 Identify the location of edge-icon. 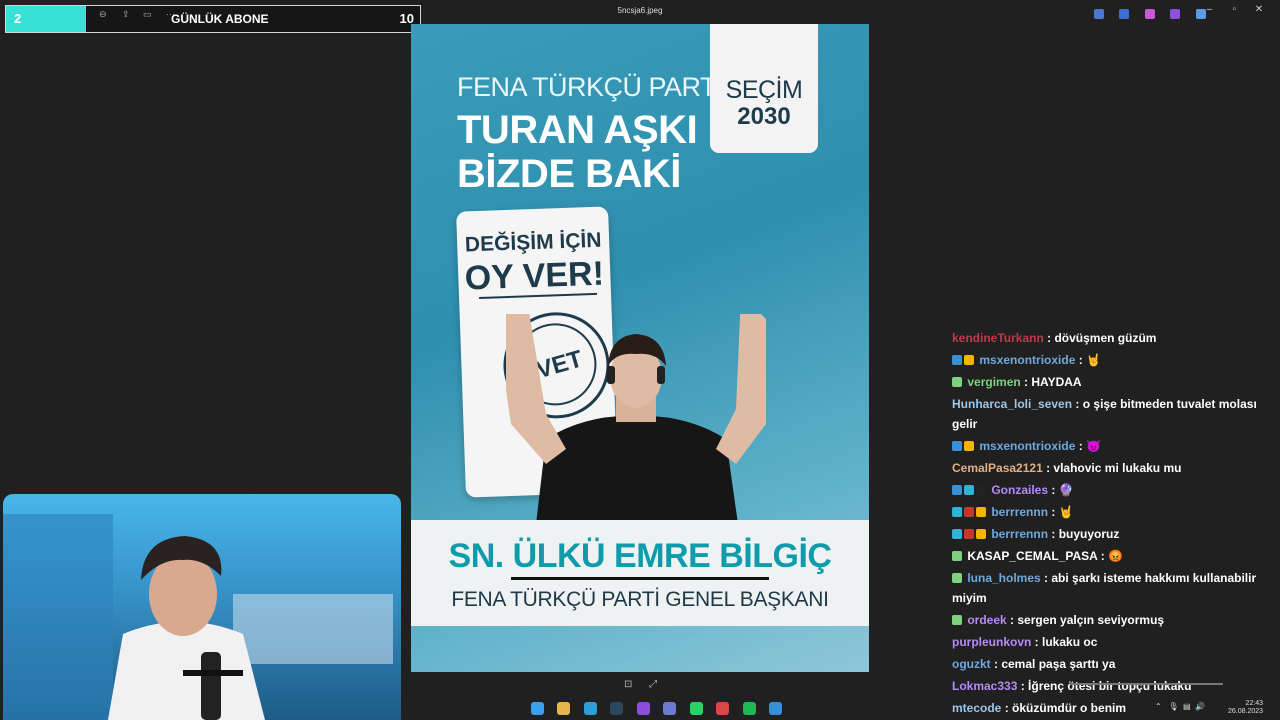
(590, 709).